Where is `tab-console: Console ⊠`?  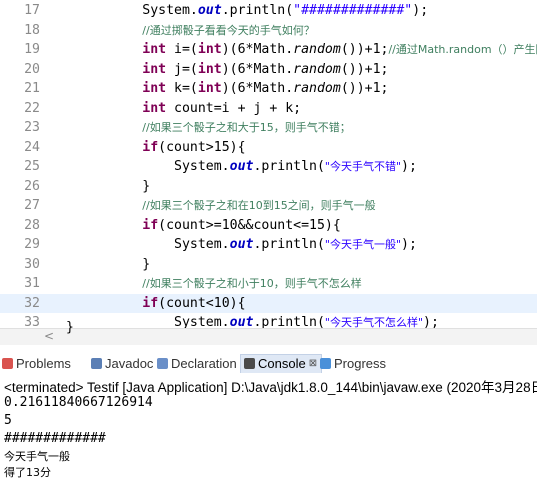 tab-console: Console ⊠ is located at coordinates (281, 363).